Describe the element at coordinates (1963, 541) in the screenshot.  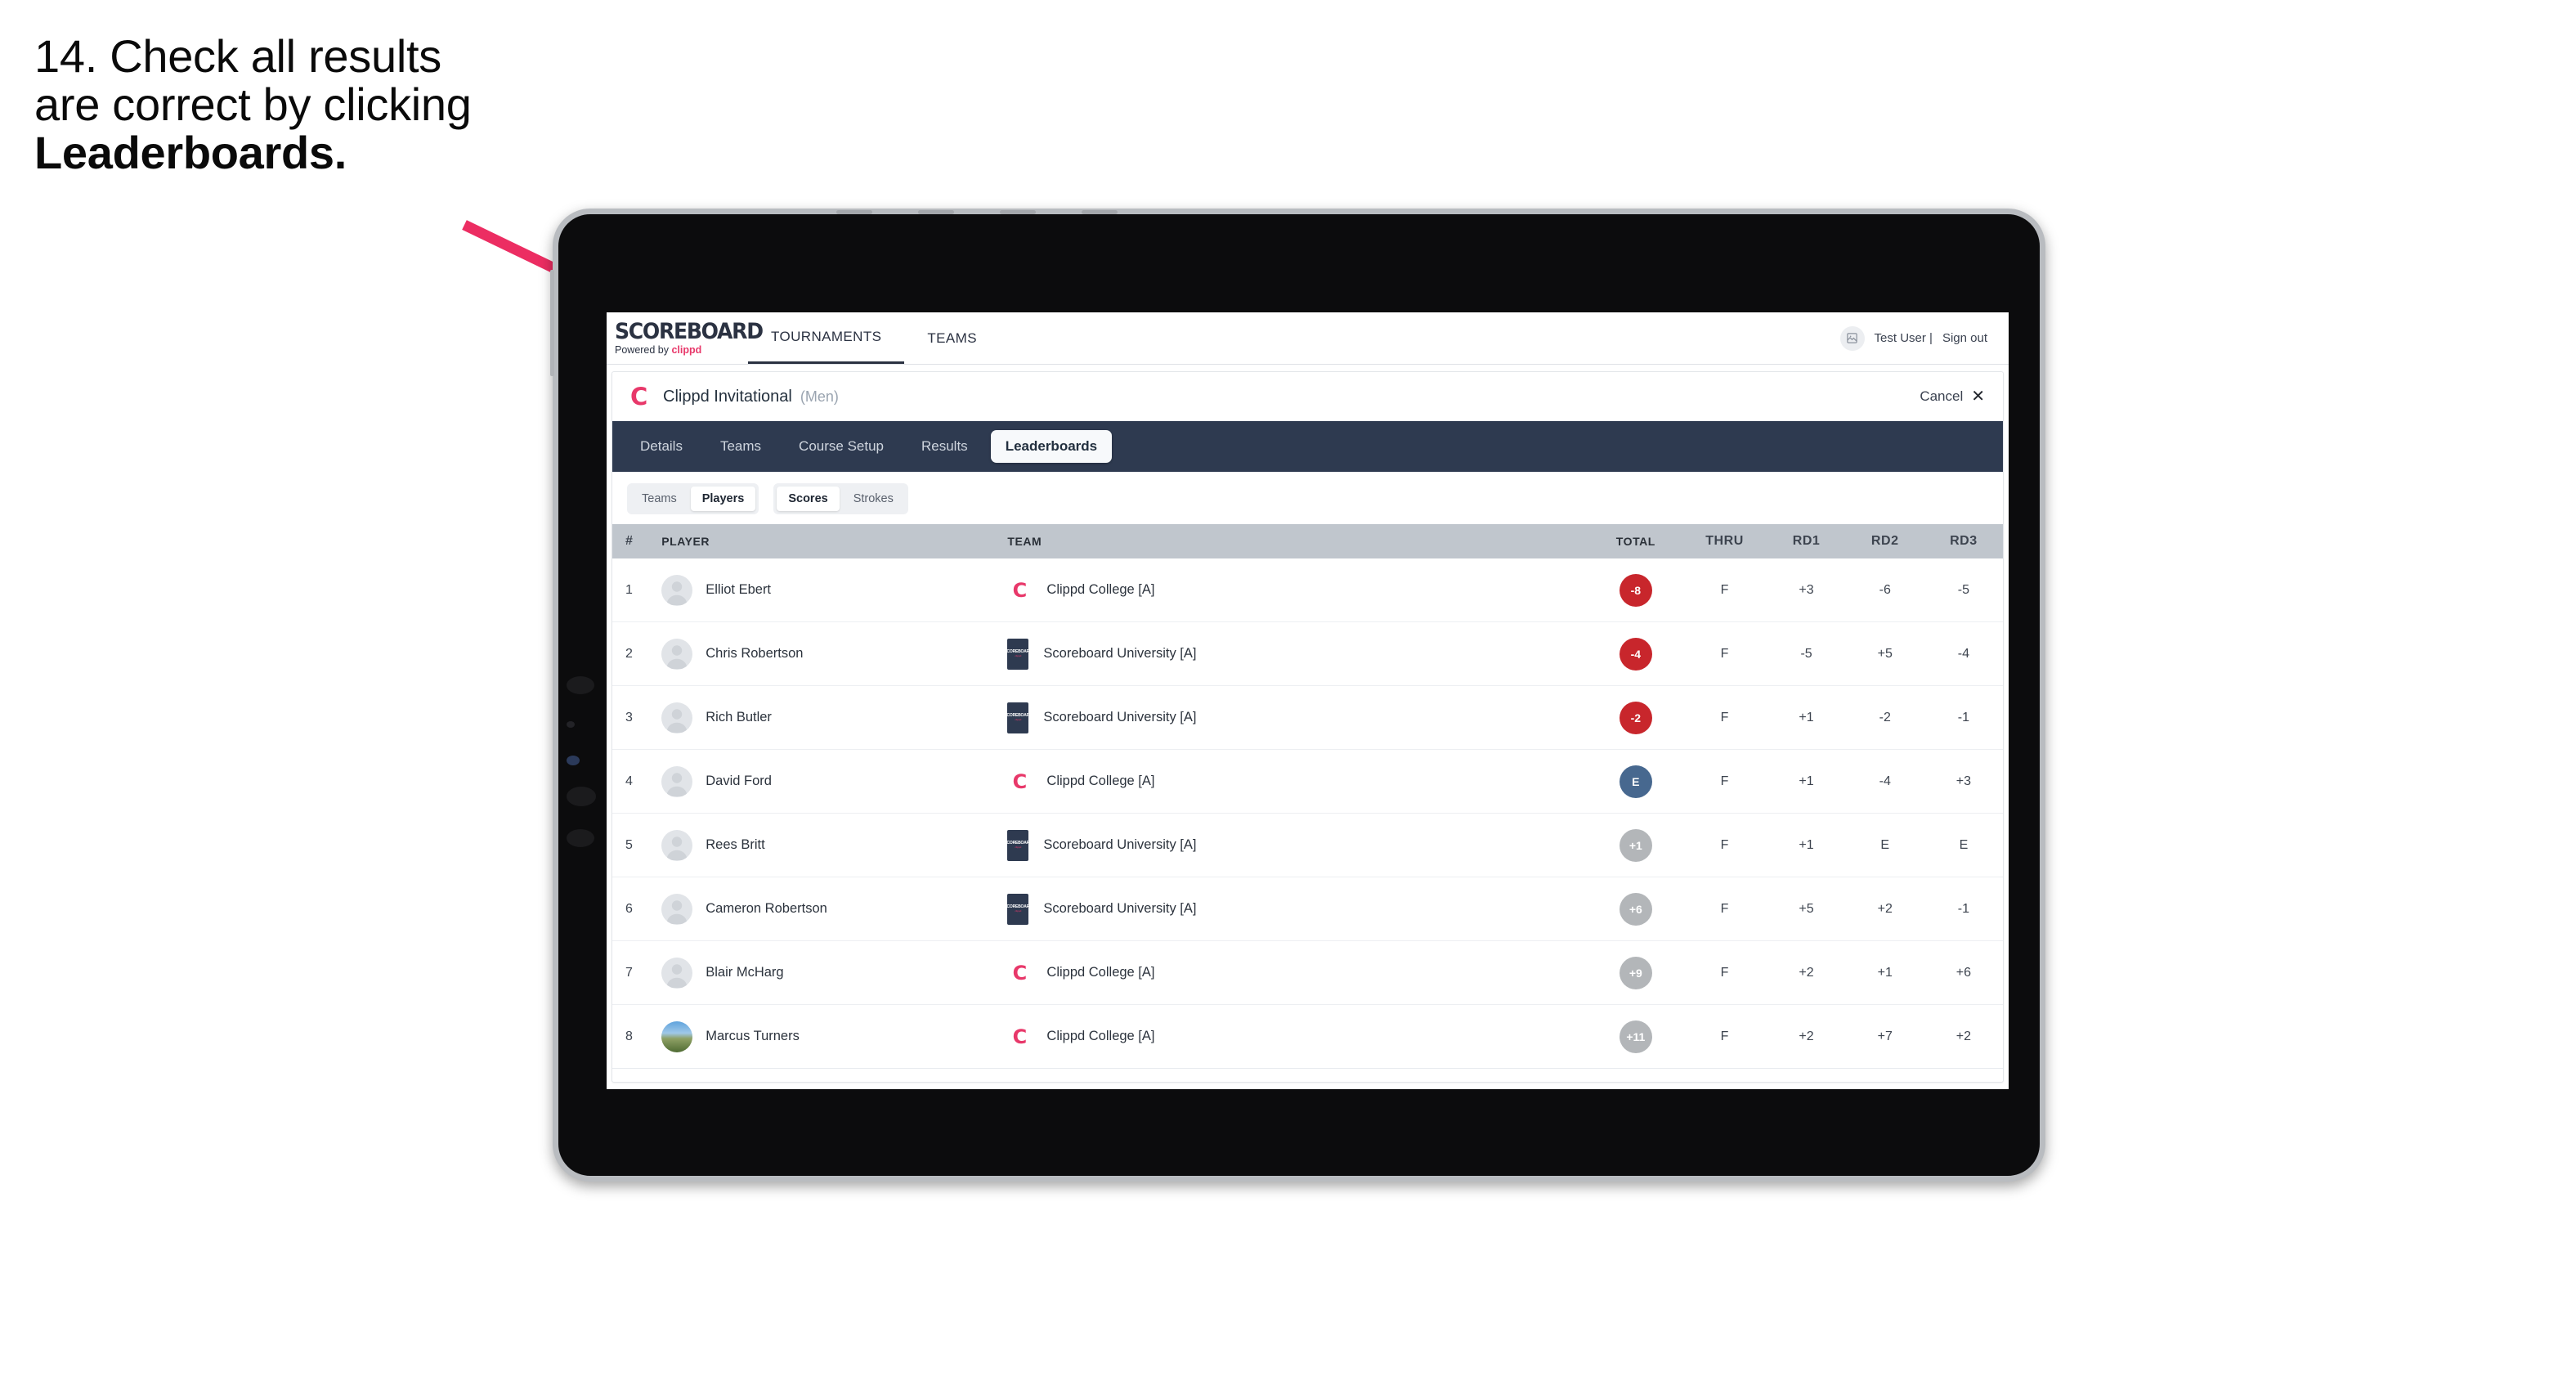
I see `column-header-rd3: RD3` at that location.